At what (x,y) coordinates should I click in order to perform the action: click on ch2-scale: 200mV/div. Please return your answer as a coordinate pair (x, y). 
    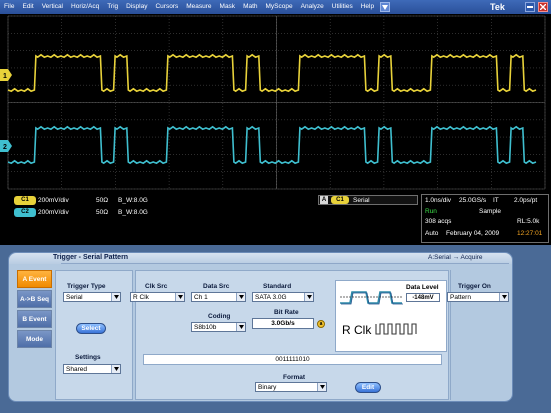
    Looking at the image, I should click on (53, 212).